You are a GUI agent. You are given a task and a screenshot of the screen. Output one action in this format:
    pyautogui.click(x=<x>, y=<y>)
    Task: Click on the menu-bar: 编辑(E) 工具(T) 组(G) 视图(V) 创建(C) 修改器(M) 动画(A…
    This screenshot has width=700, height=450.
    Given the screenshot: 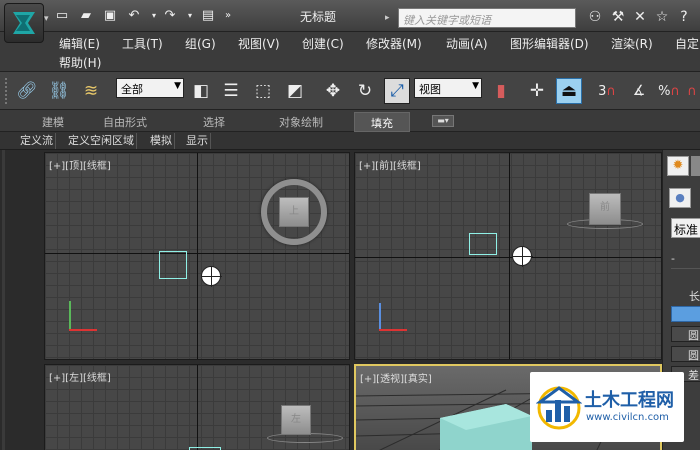 What is the action you would take?
    pyautogui.click(x=350, y=52)
    